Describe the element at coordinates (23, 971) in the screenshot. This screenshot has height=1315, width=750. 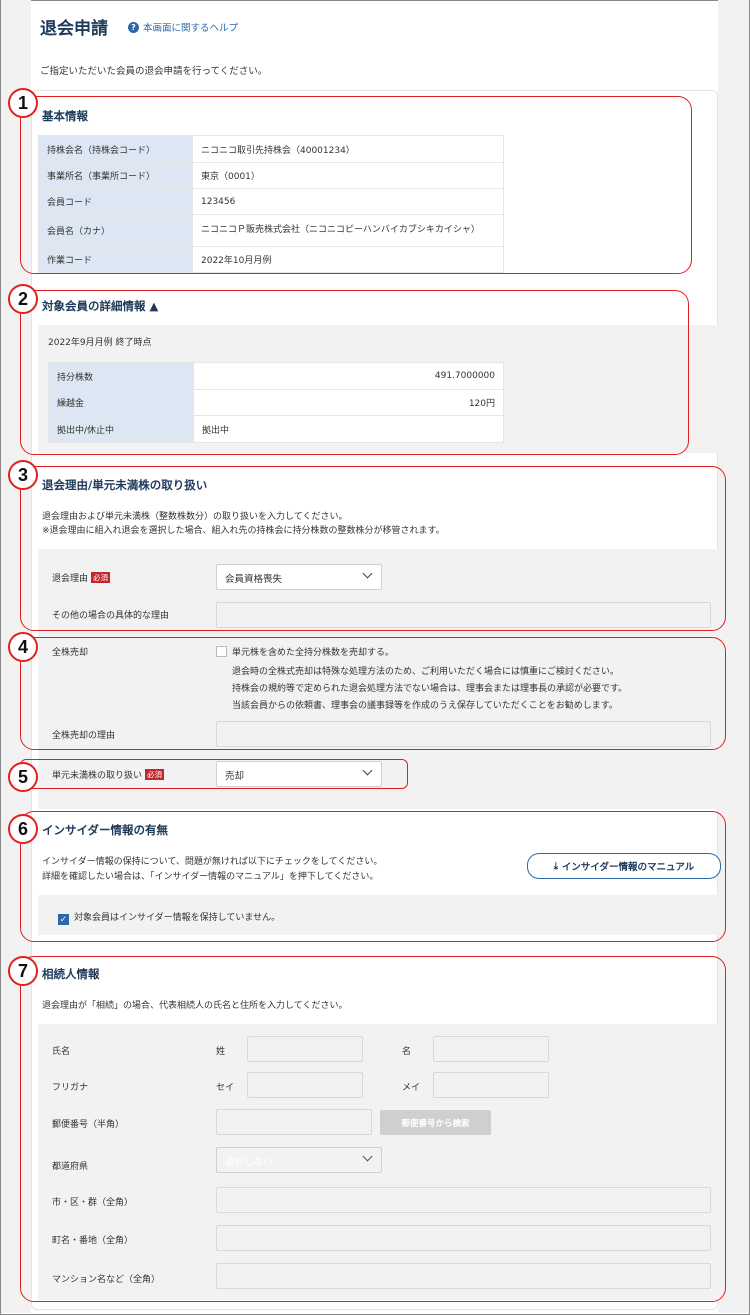
I see `annotation-badge-7: 7` at that location.